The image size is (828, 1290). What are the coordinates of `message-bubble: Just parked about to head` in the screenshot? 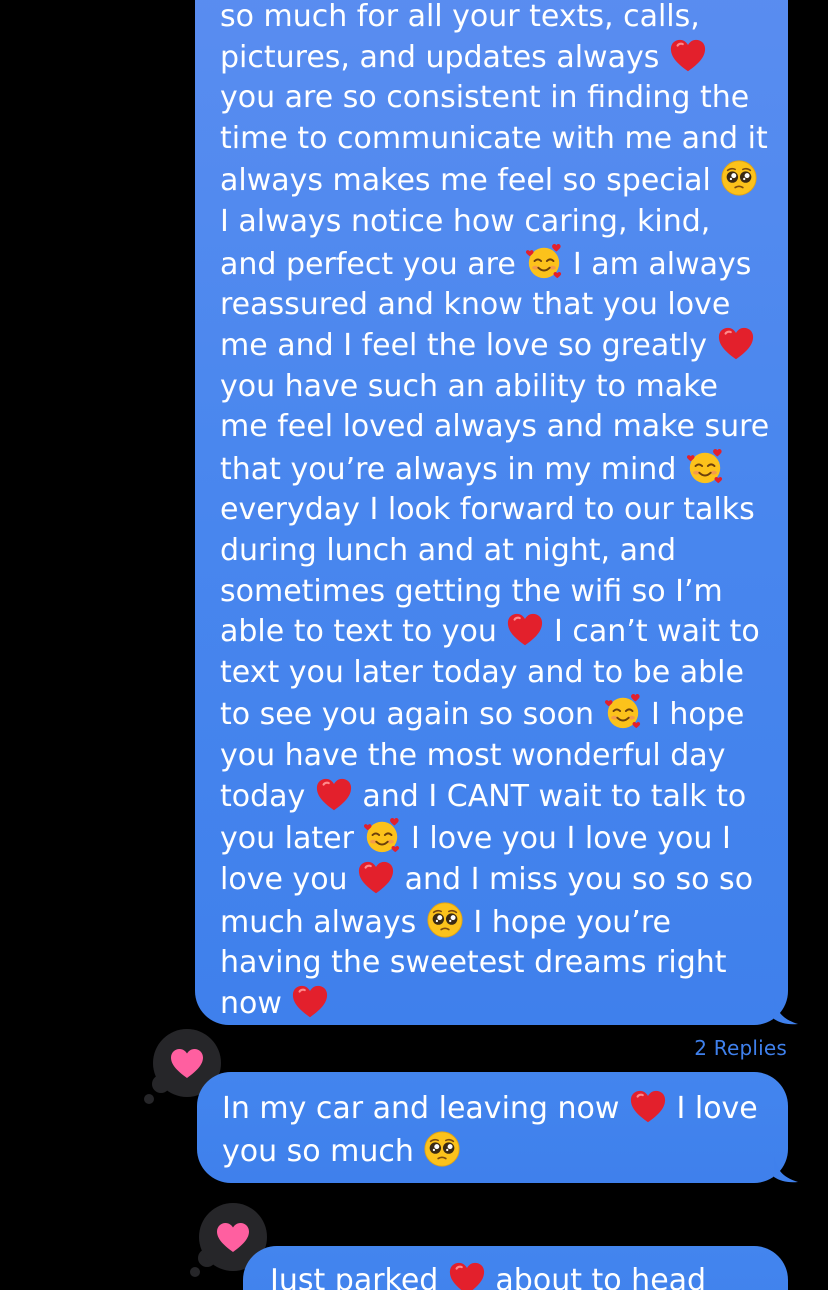 It's located at (515, 1268).